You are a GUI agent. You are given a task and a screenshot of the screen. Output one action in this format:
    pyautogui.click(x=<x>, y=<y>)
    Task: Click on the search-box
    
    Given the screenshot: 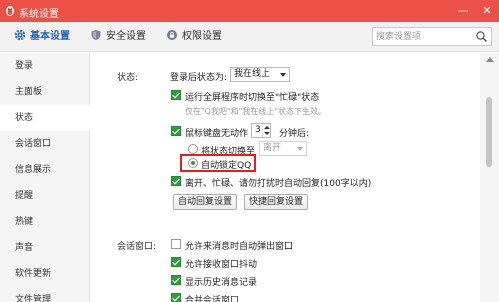 What is the action you would take?
    pyautogui.click(x=432, y=36)
    